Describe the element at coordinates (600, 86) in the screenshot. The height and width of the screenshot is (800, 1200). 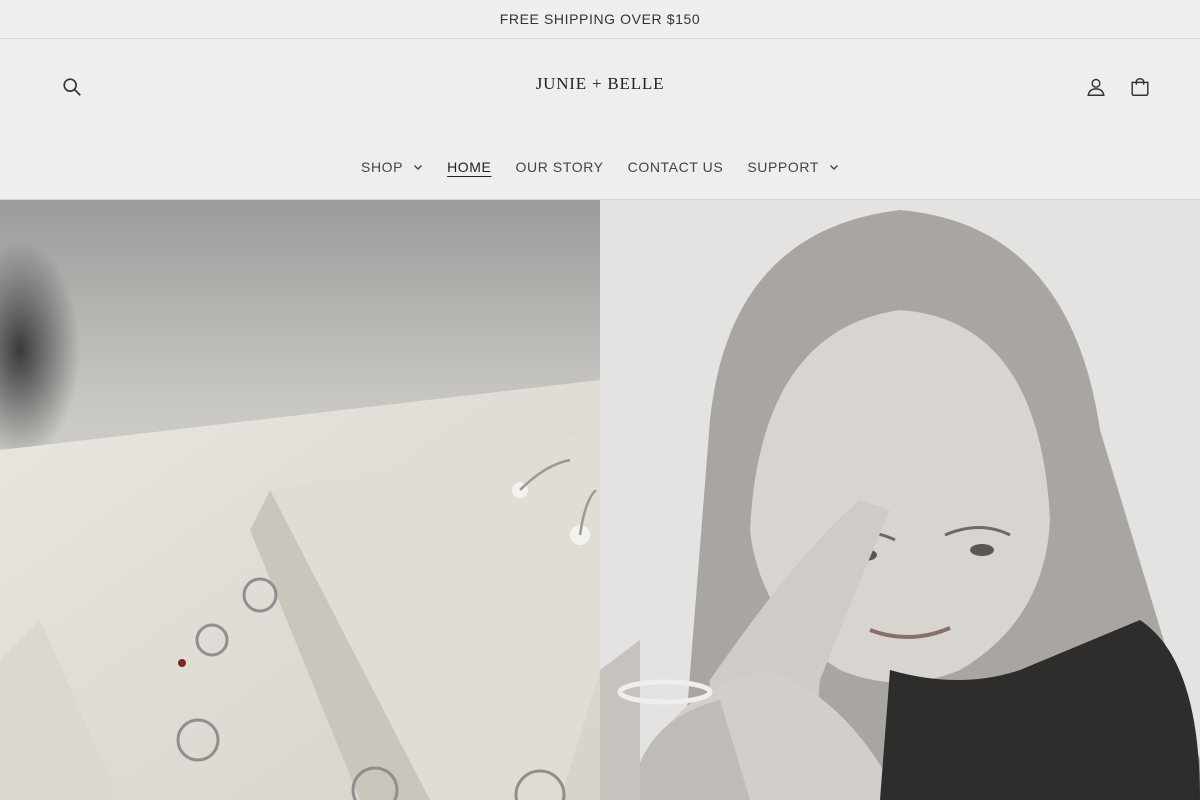
I see `site-logo: JUNIE + BELLE` at that location.